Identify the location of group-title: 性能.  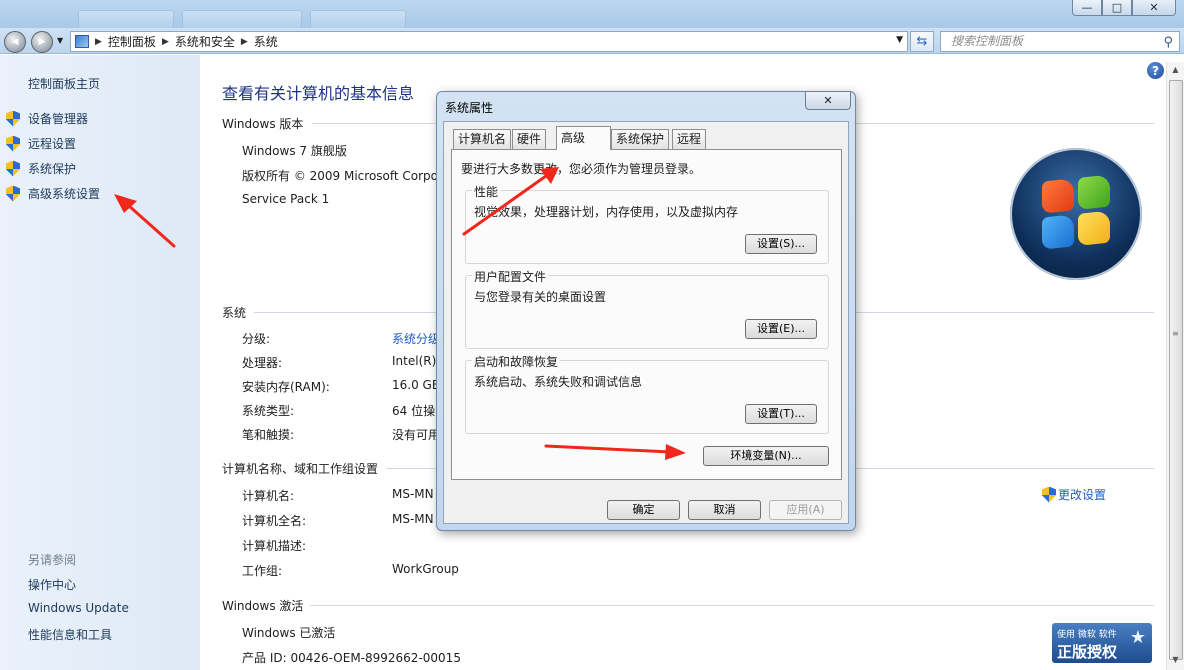
(486, 191).